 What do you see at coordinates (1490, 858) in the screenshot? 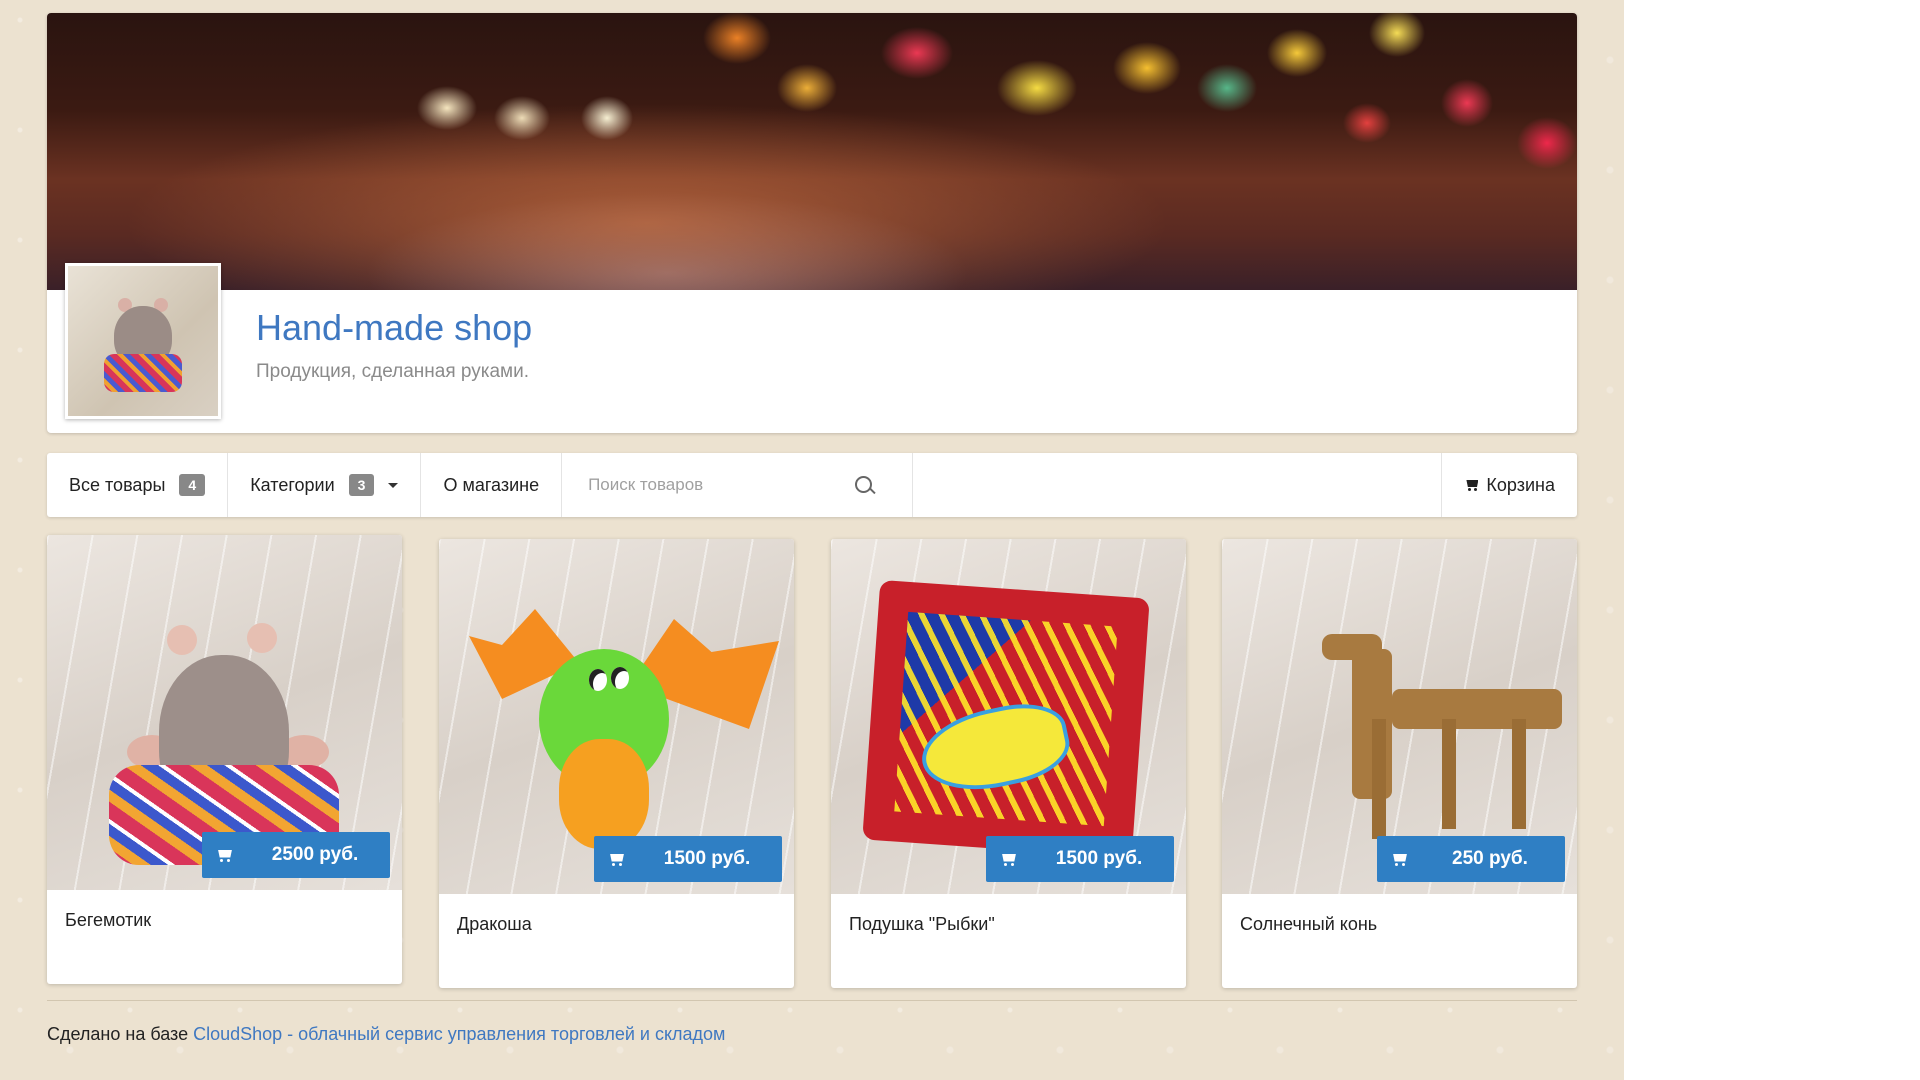
I see `product-price: 250 руб.` at bounding box center [1490, 858].